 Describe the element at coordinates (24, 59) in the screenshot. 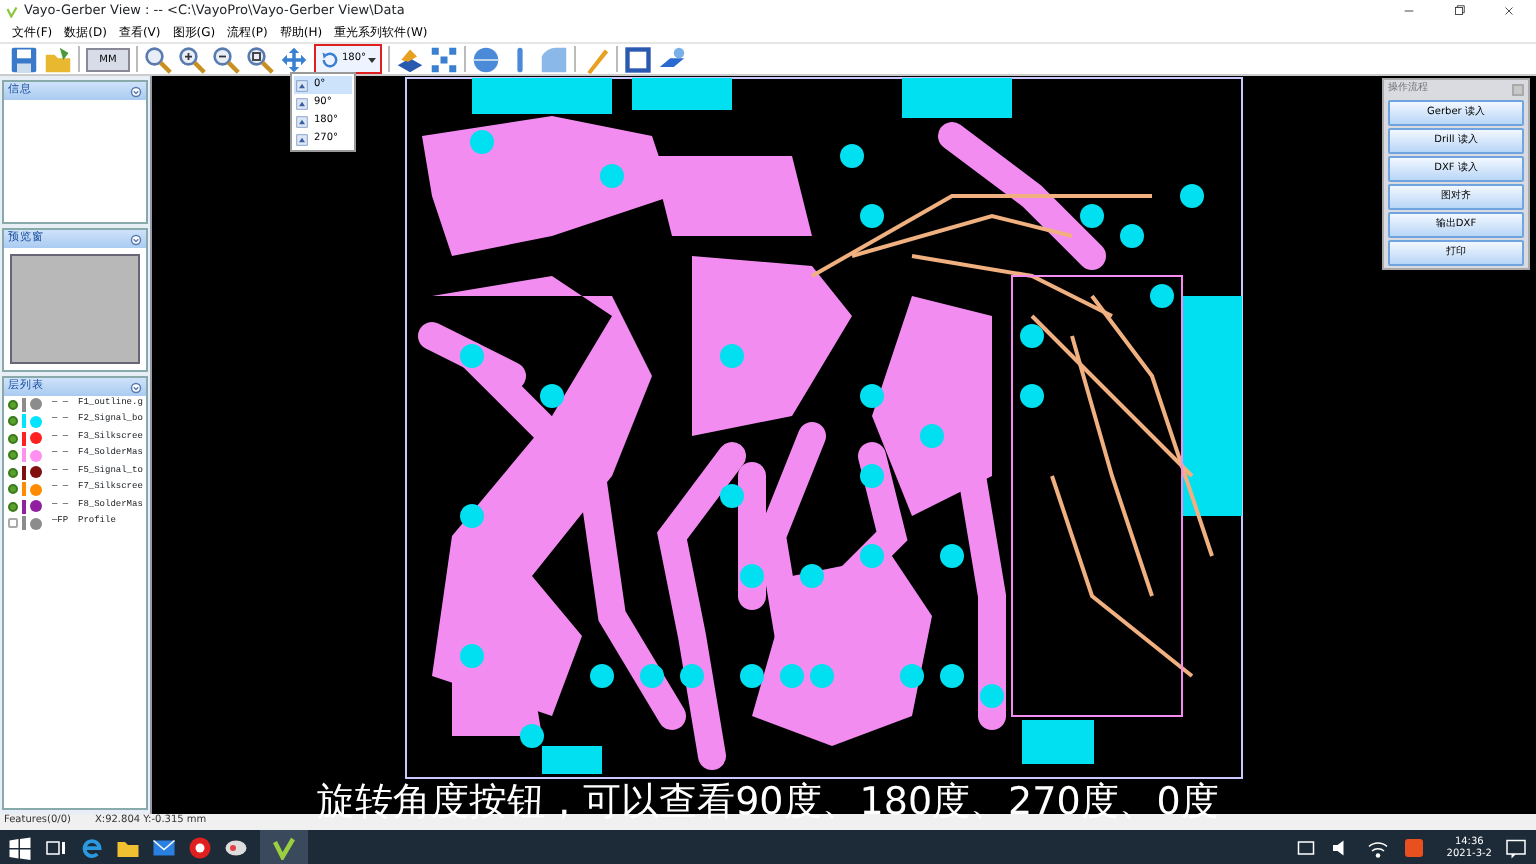

I see `save-icon` at that location.